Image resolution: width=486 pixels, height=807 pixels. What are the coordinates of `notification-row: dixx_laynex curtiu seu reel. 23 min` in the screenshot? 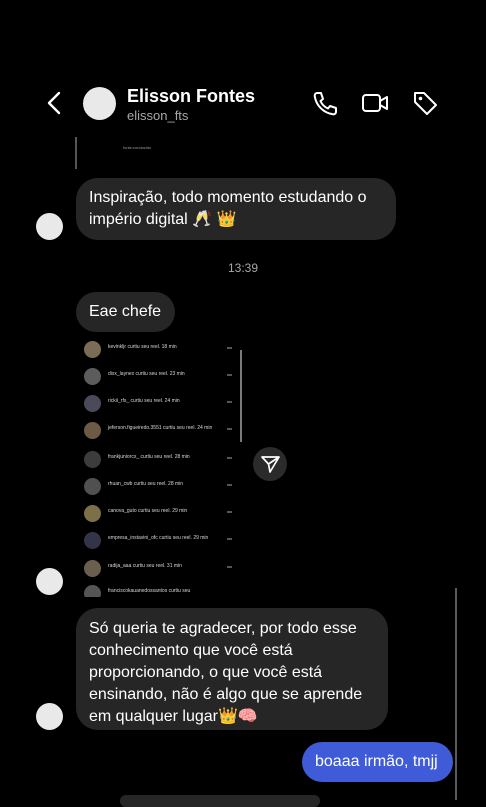 It's located at (159, 377).